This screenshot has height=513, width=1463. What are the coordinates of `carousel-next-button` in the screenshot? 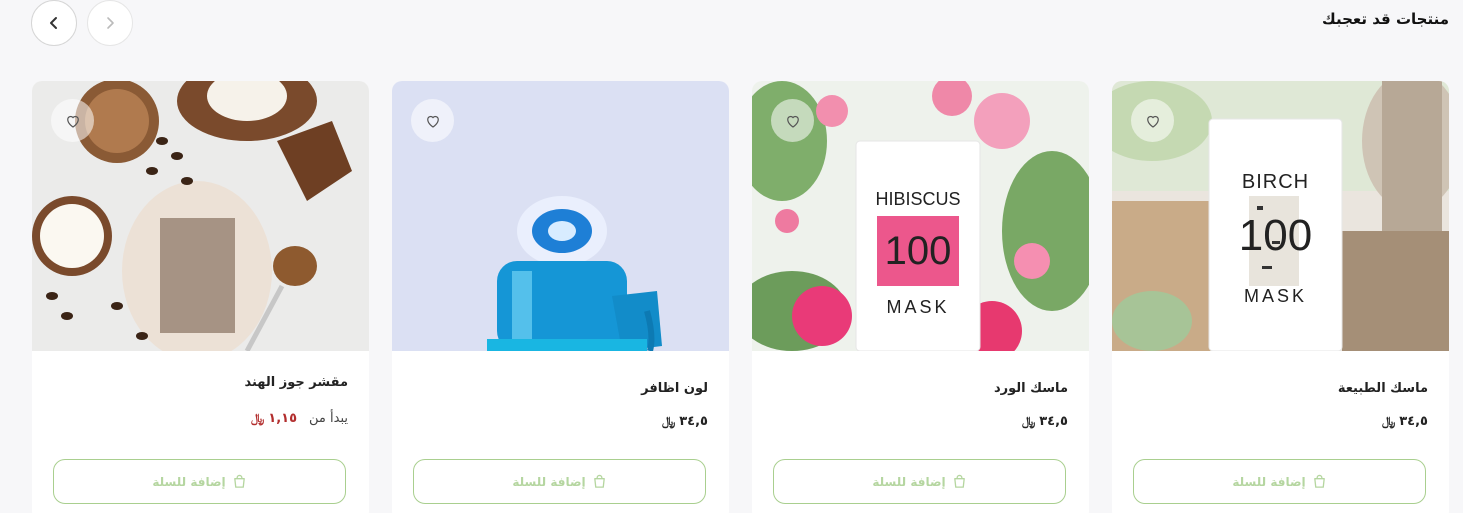 It's located at (110, 23).